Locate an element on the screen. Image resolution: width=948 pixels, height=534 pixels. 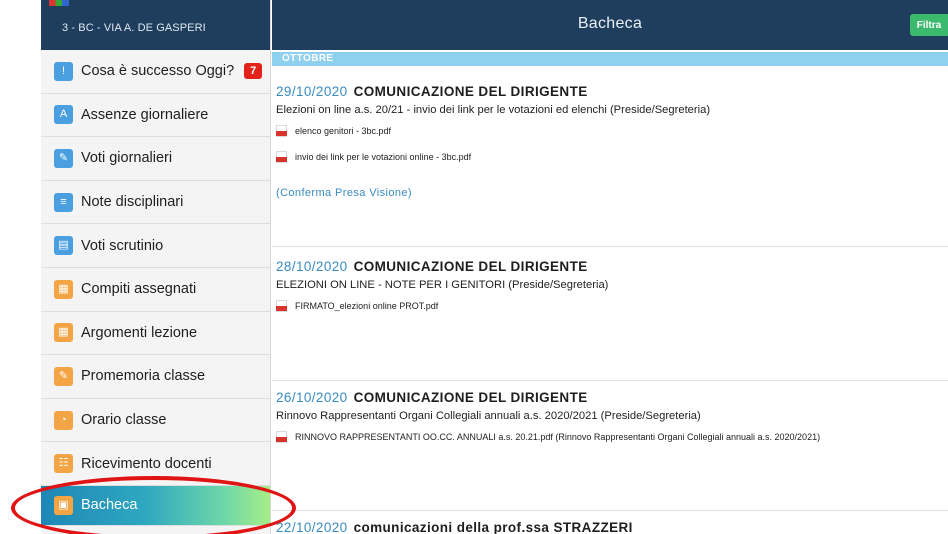
clock-icon: ◔ is located at coordinates (63, 420).